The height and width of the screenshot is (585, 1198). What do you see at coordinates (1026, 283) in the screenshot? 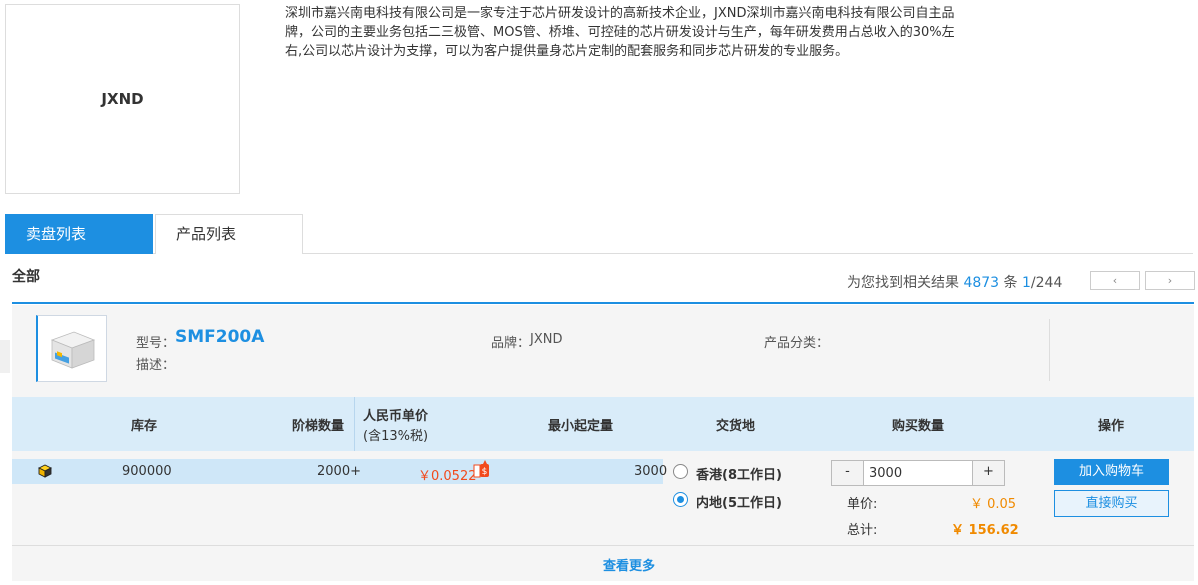
I see `current-page: 1` at bounding box center [1026, 283].